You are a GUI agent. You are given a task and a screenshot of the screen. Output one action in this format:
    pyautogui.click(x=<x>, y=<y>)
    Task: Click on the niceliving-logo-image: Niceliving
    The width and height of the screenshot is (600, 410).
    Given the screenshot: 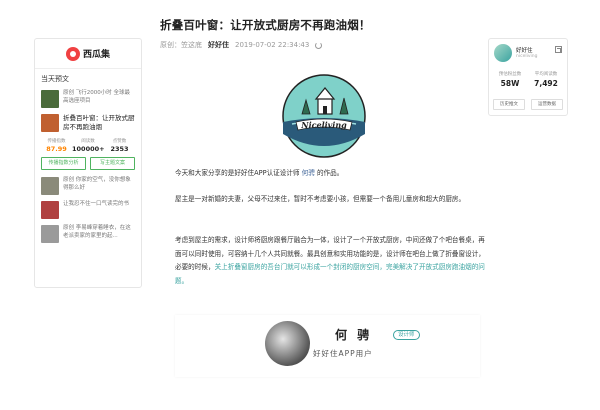 What is the action you would take?
    pyautogui.click(x=324, y=116)
    